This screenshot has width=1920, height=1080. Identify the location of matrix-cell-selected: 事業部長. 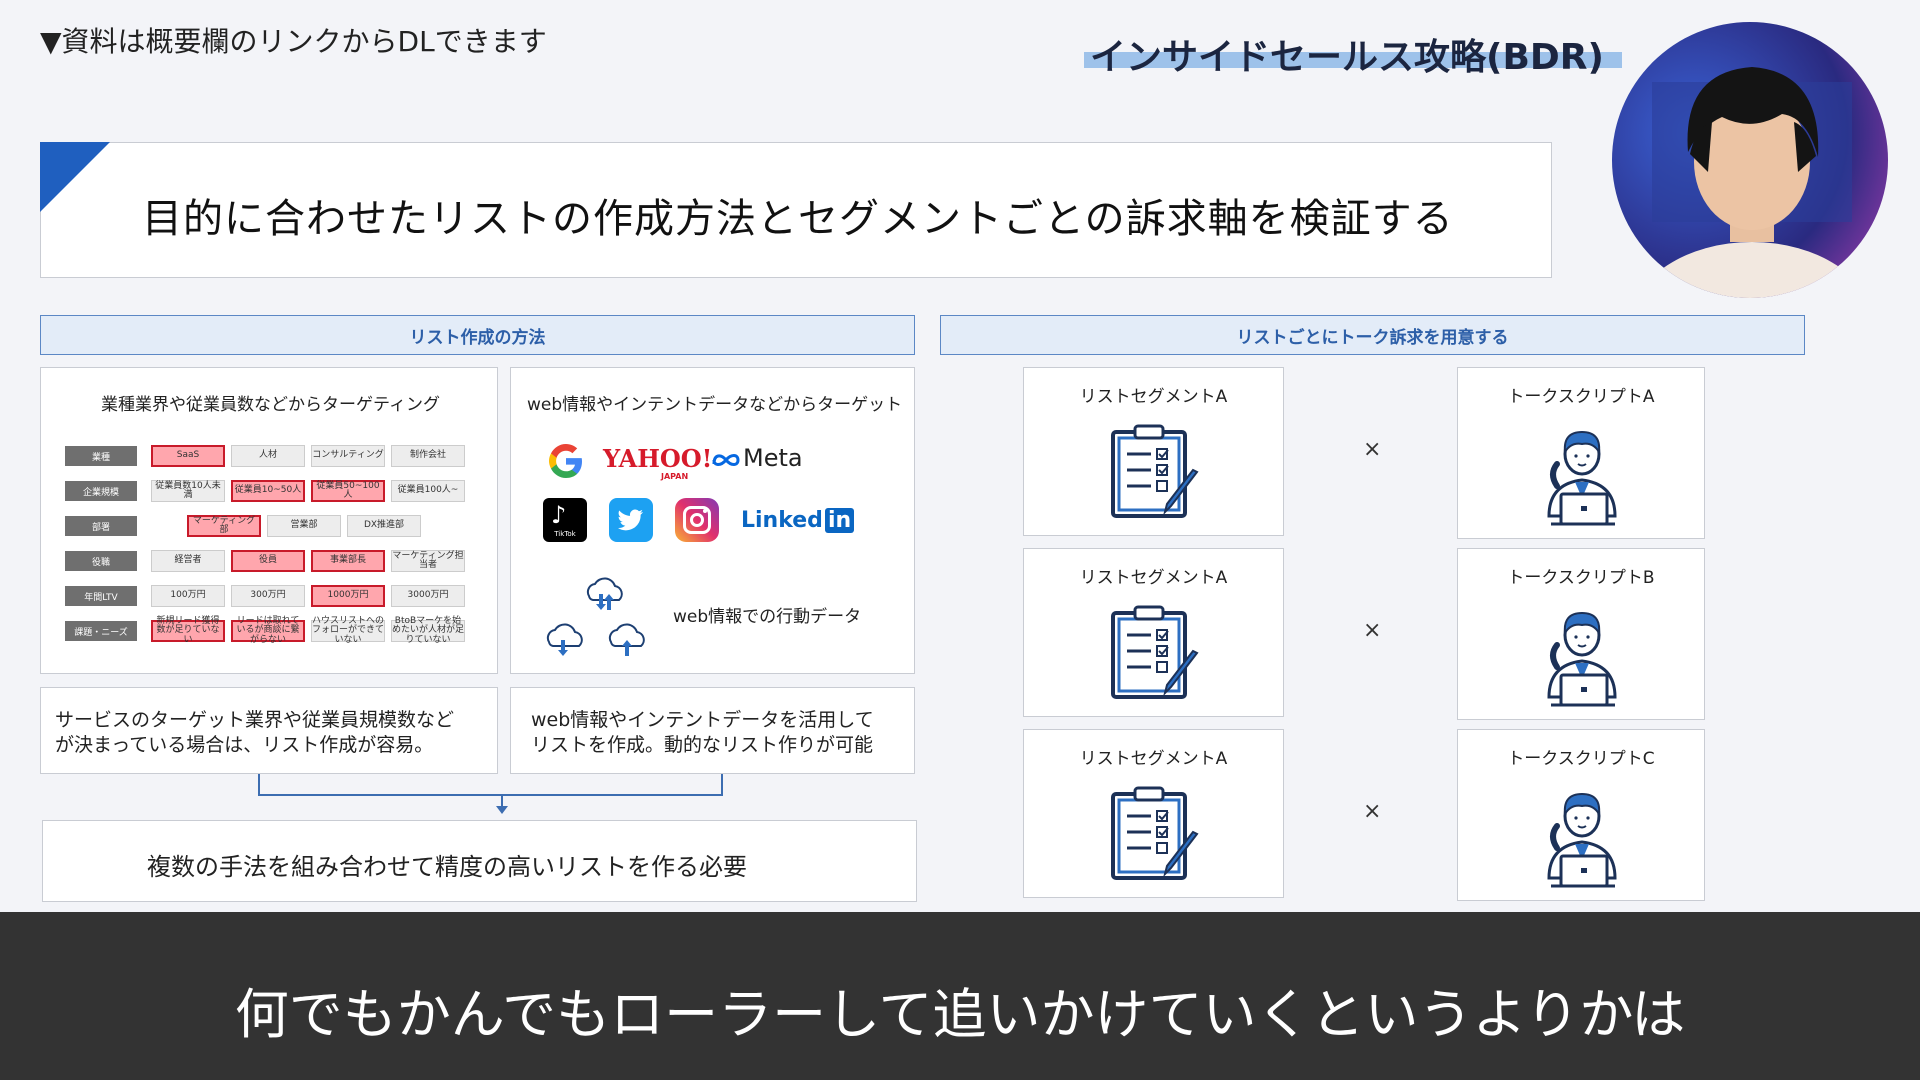
(348, 561).